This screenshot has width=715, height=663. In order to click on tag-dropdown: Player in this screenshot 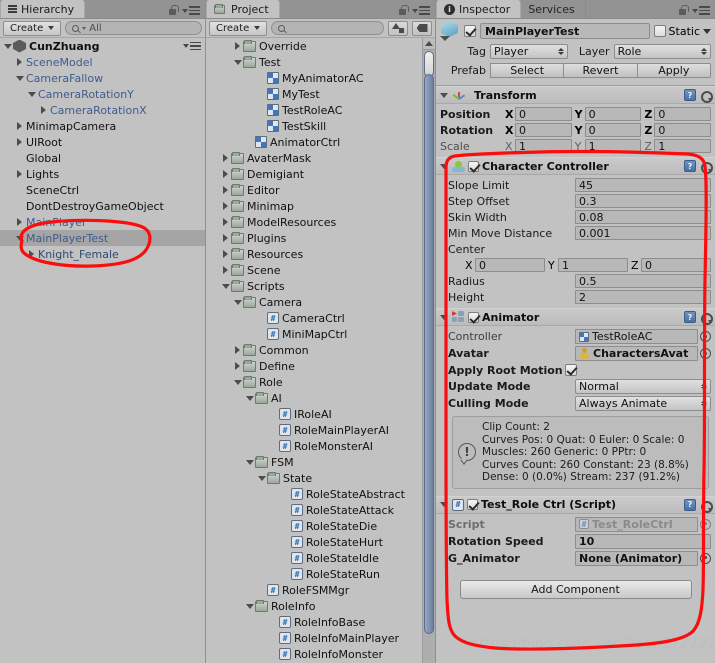, I will do `click(529, 51)`.